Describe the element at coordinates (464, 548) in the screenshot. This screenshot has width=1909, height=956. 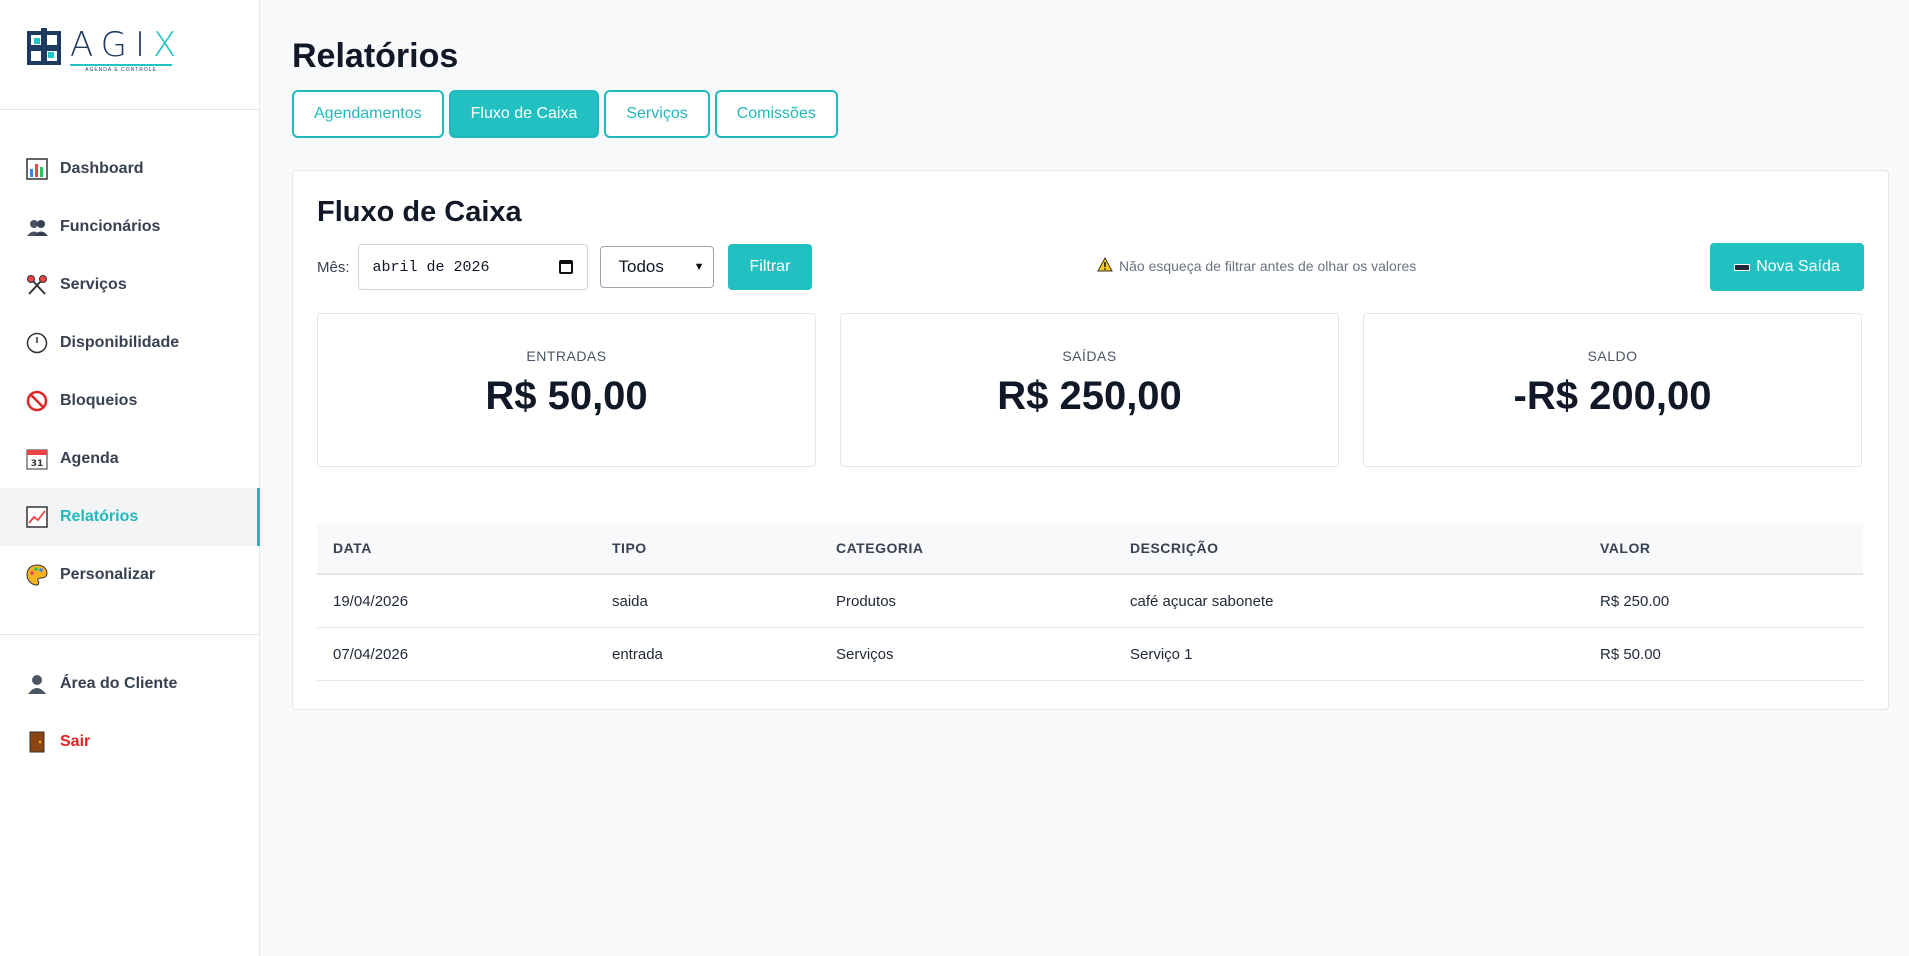
I see `column-header-data: DATA` at that location.